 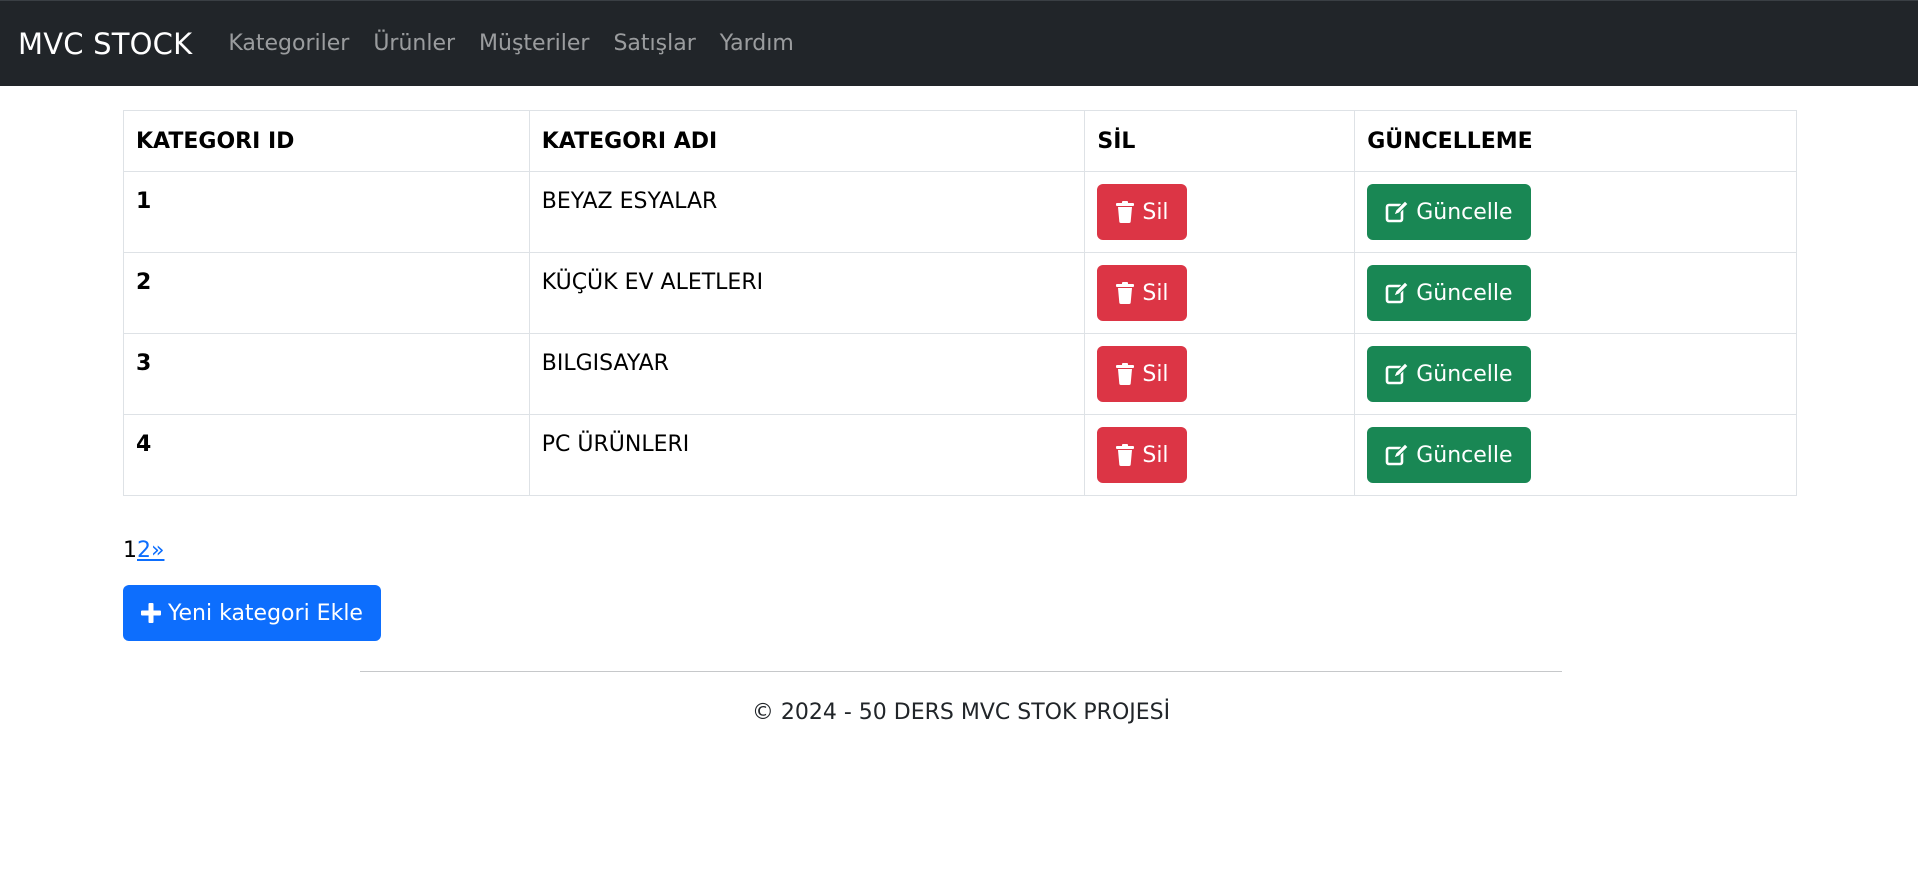 I want to click on nav-link-yardim: Yardım, so click(x=757, y=43).